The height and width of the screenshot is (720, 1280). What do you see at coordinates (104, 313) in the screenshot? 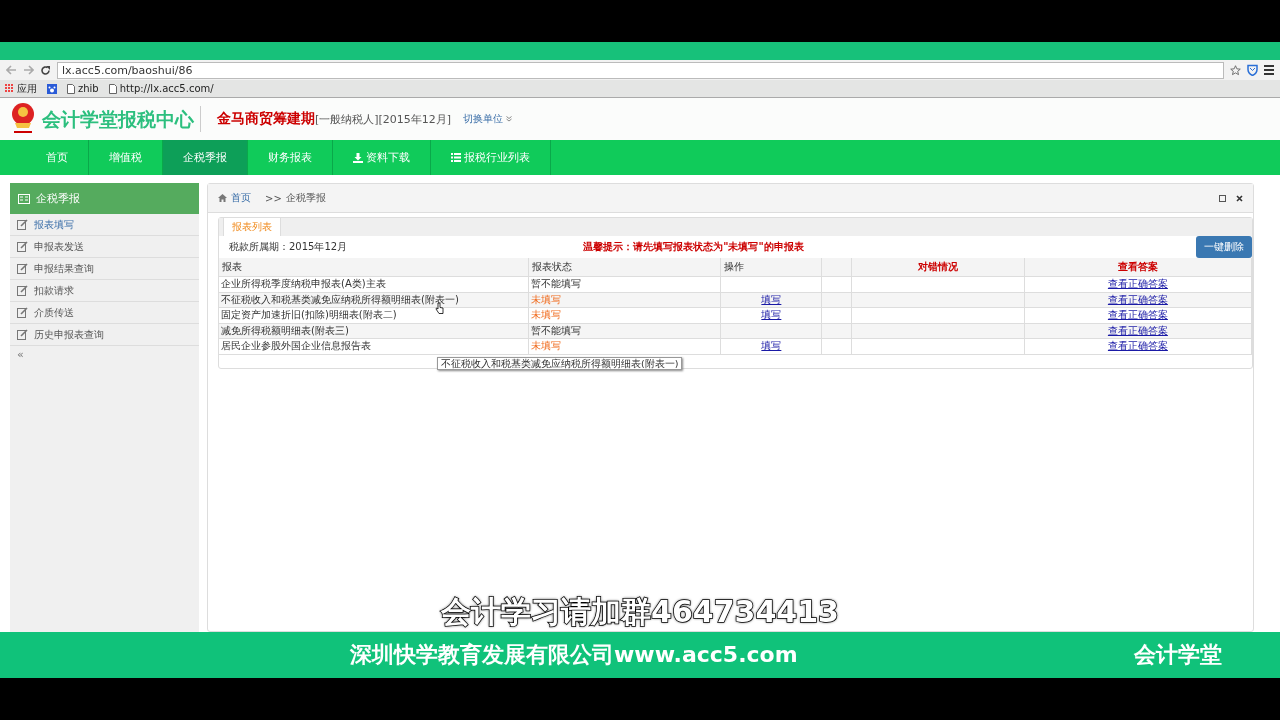
I see `sidebar-item: 介质传送` at bounding box center [104, 313].